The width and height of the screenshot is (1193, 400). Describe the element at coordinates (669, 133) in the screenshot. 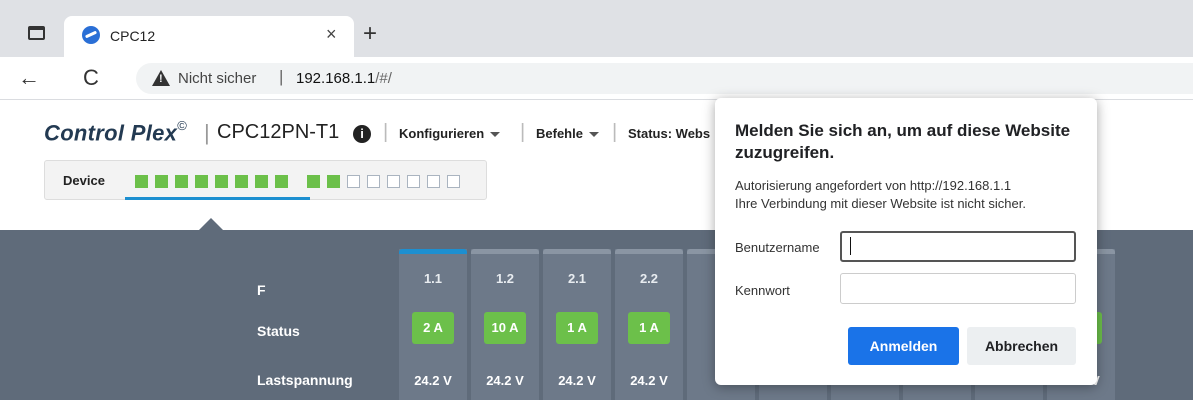

I see `status-label: Status: Webs` at that location.